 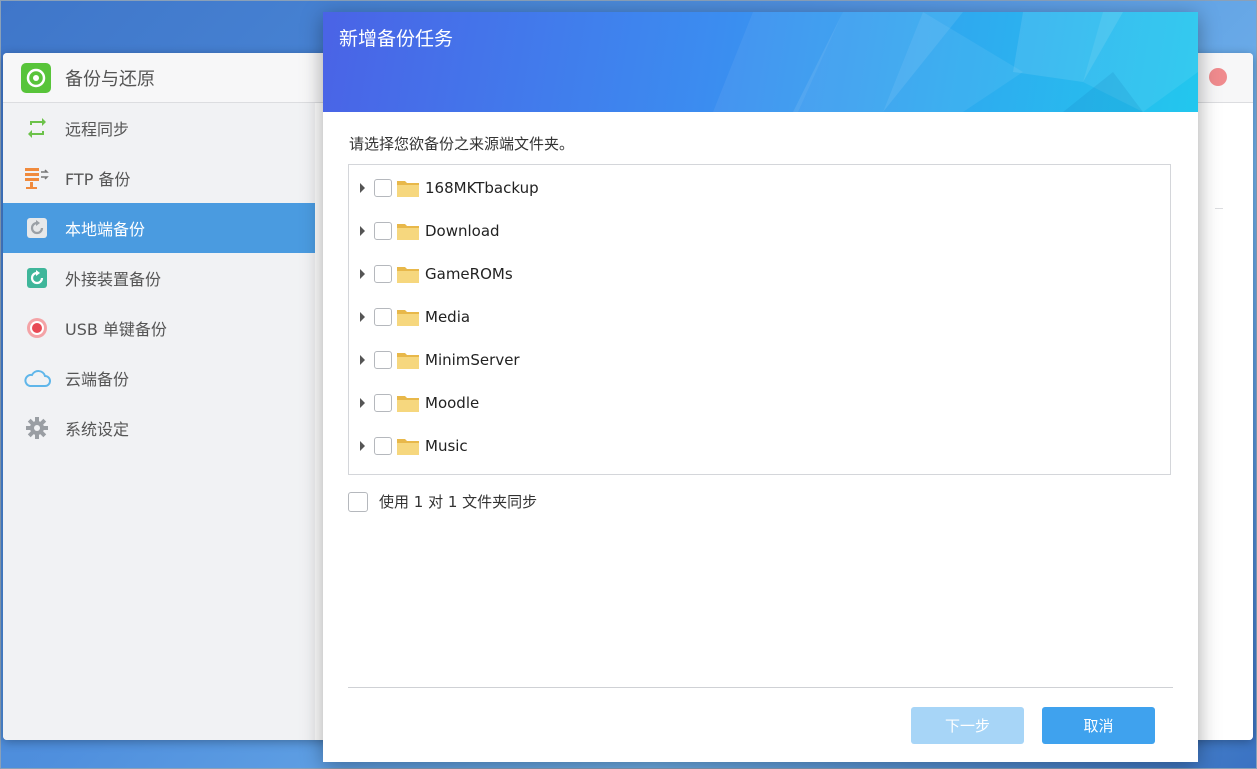 What do you see at coordinates (396, 39) in the screenshot?
I see `dialog-title: 新增备份任务` at bounding box center [396, 39].